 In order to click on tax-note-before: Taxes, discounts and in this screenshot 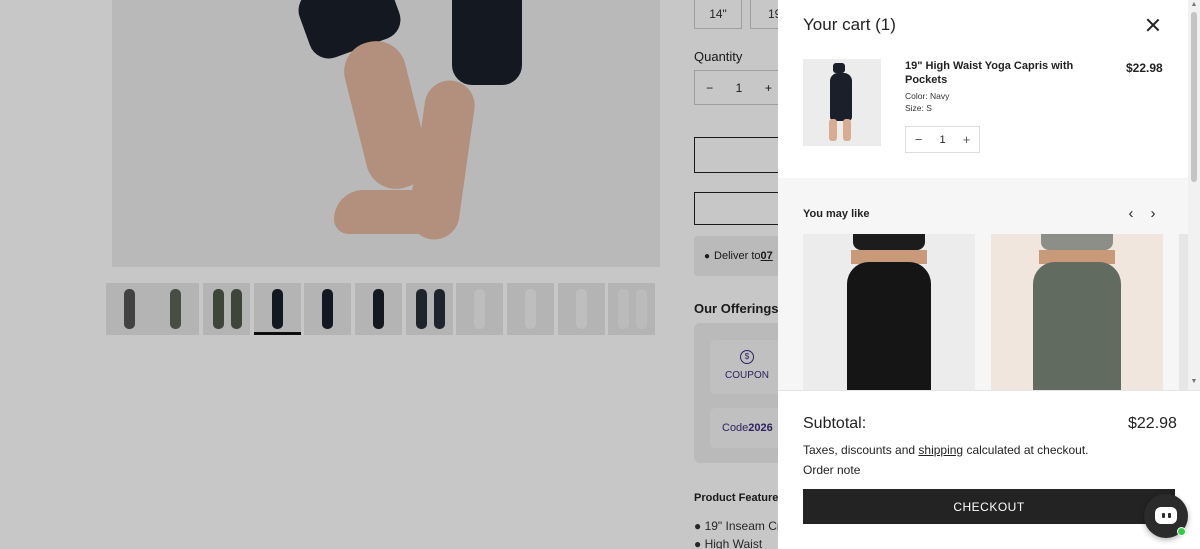, I will do `click(861, 450)`.